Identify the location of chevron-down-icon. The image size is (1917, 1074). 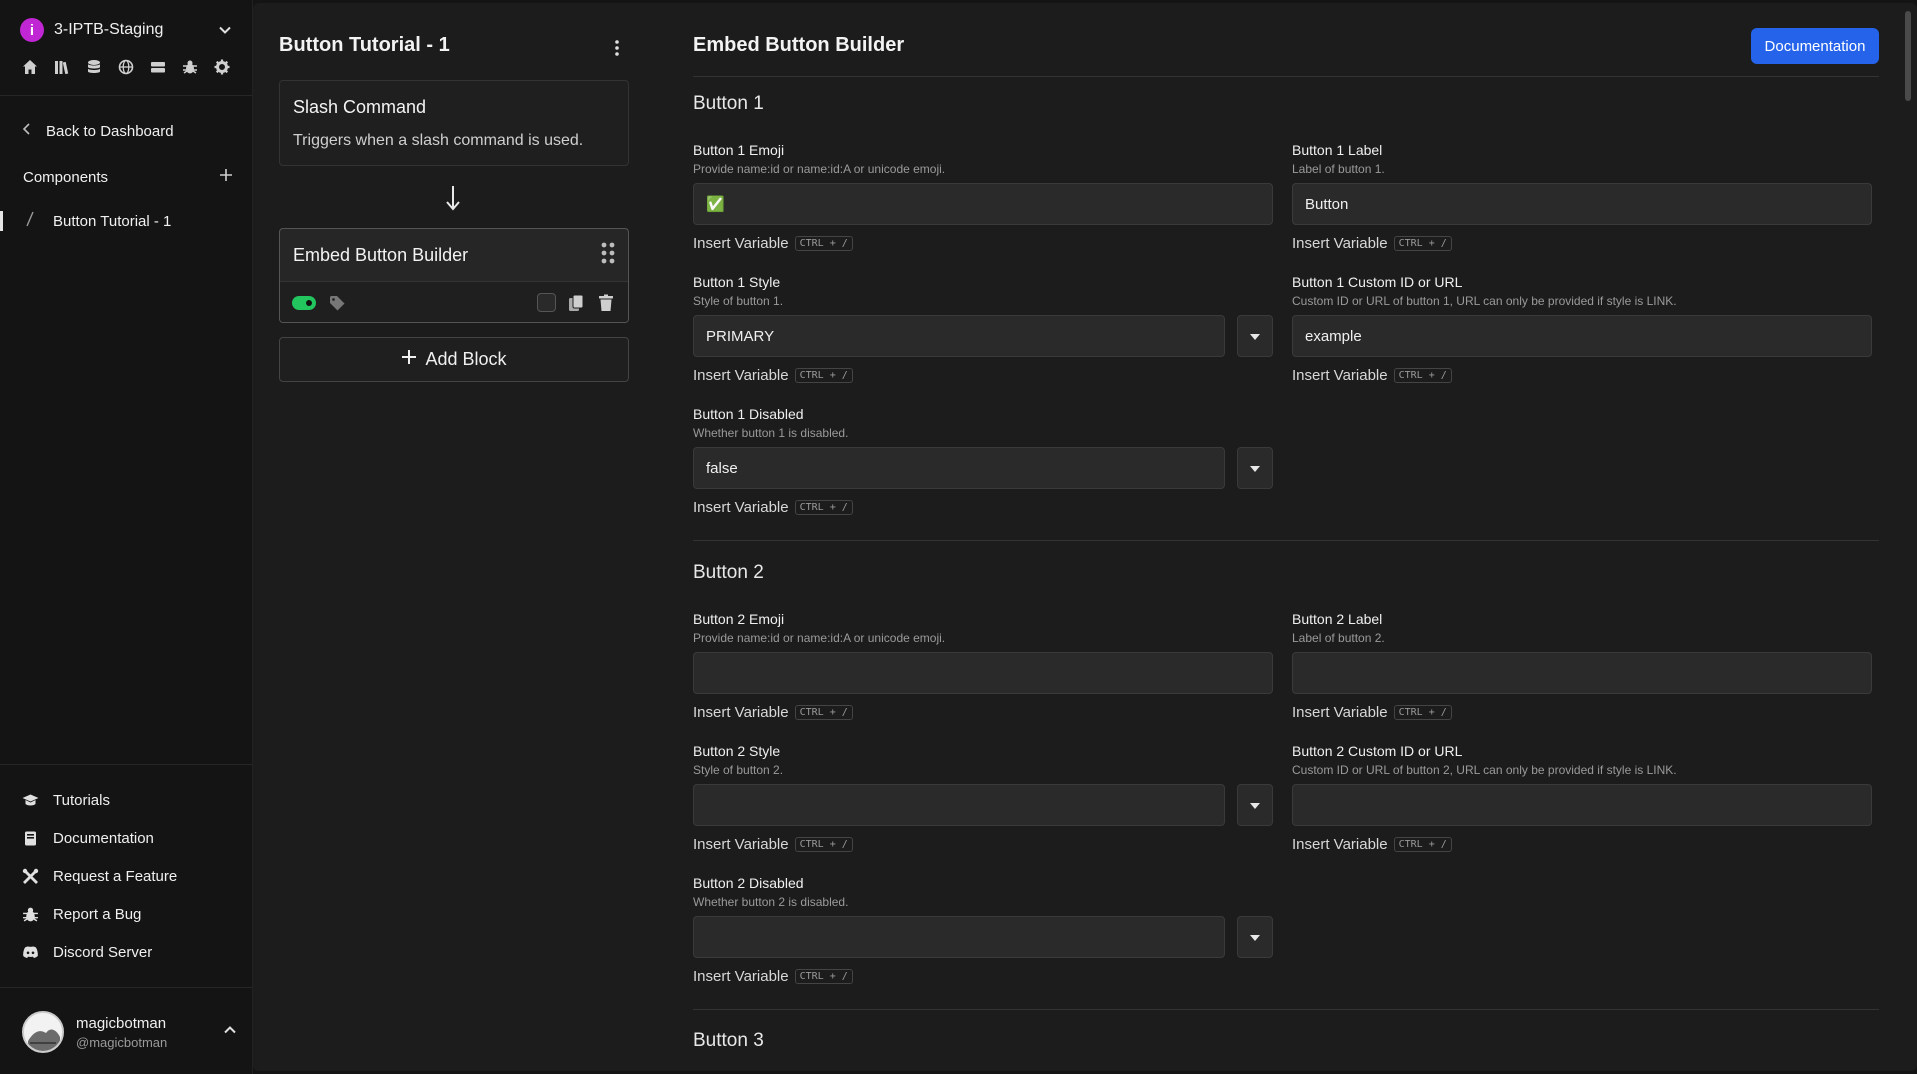
(225, 30).